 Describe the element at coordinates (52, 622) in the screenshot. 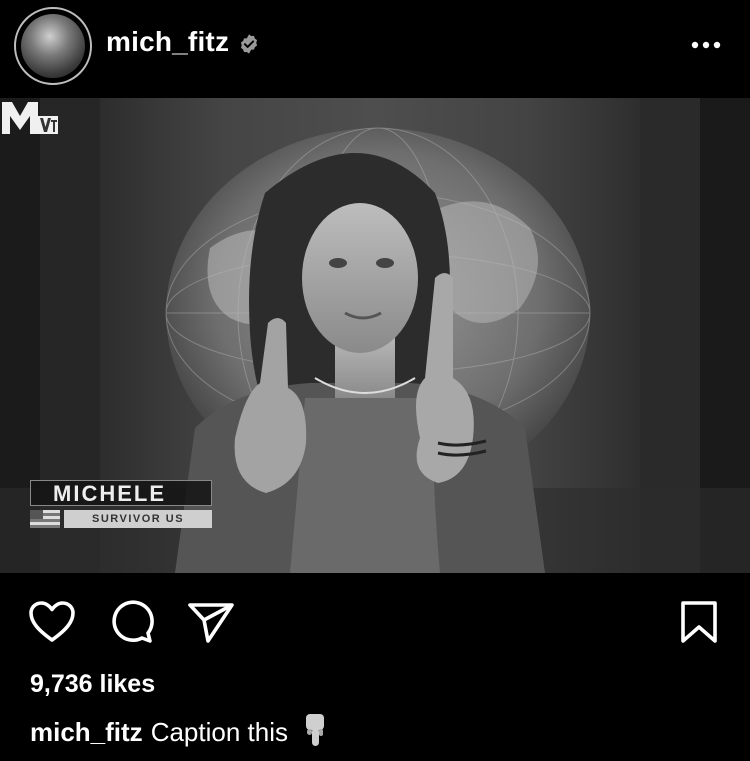

I see `heart-icon` at that location.